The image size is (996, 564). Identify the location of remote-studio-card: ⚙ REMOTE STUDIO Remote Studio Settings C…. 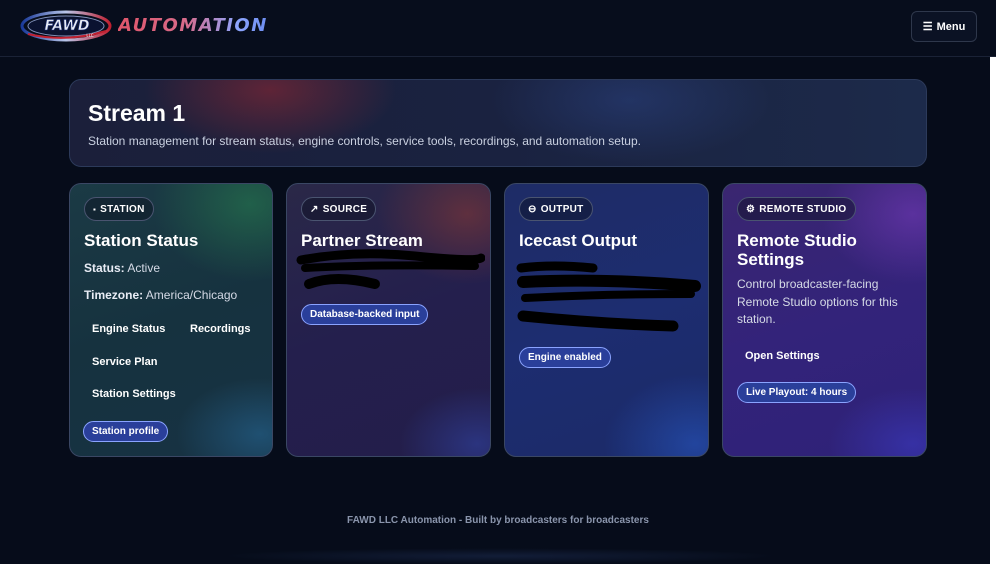
(824, 320).